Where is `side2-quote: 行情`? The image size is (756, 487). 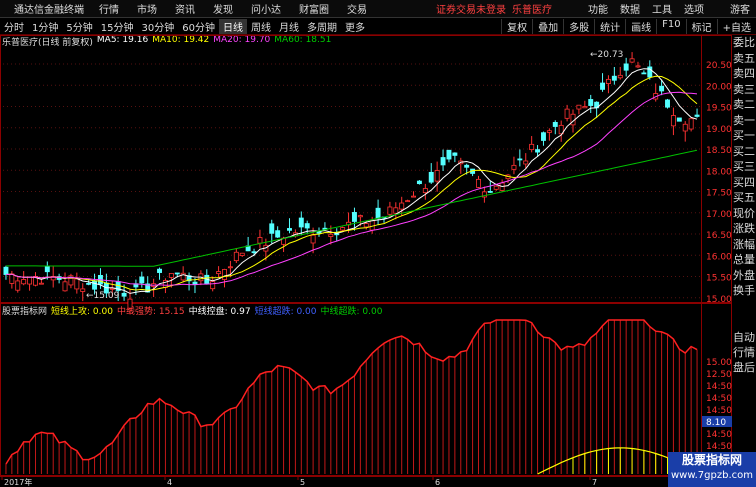 side2-quote: 行情 is located at coordinates (744, 352).